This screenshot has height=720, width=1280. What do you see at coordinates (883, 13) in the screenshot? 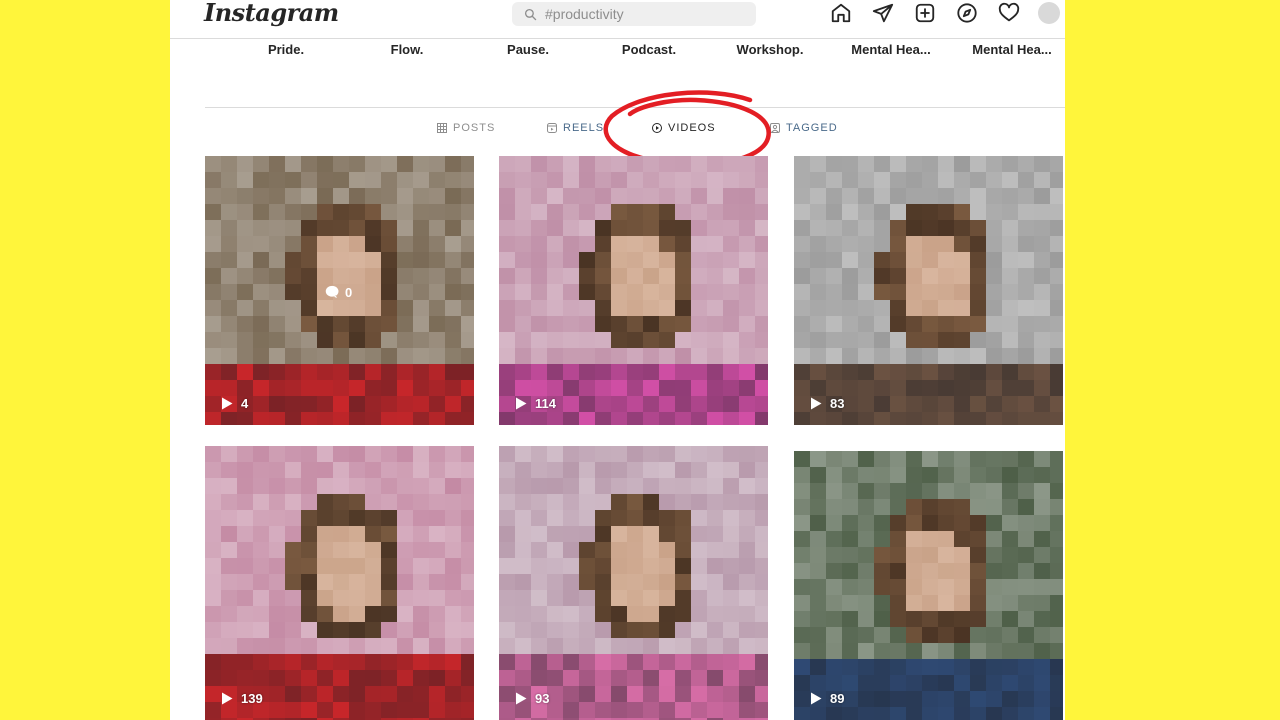
I see `send-icon` at bounding box center [883, 13].